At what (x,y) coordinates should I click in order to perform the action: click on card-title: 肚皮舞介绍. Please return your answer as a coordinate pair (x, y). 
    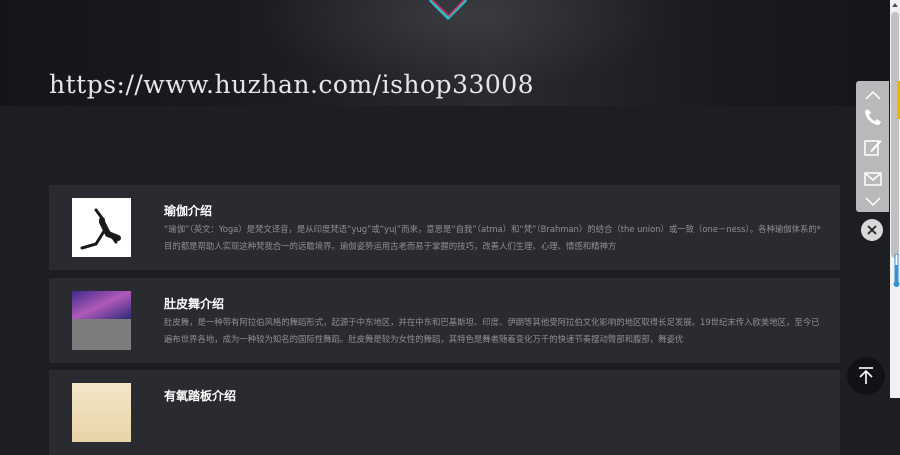
    Looking at the image, I should click on (194, 303).